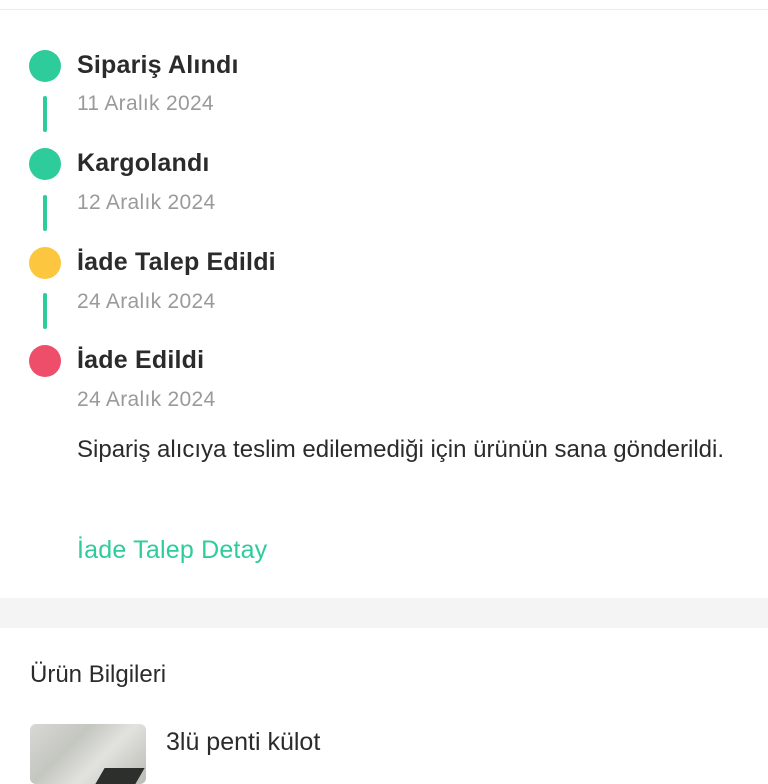  I want to click on step-title-ordered: Sipariş Alındı, so click(158, 65).